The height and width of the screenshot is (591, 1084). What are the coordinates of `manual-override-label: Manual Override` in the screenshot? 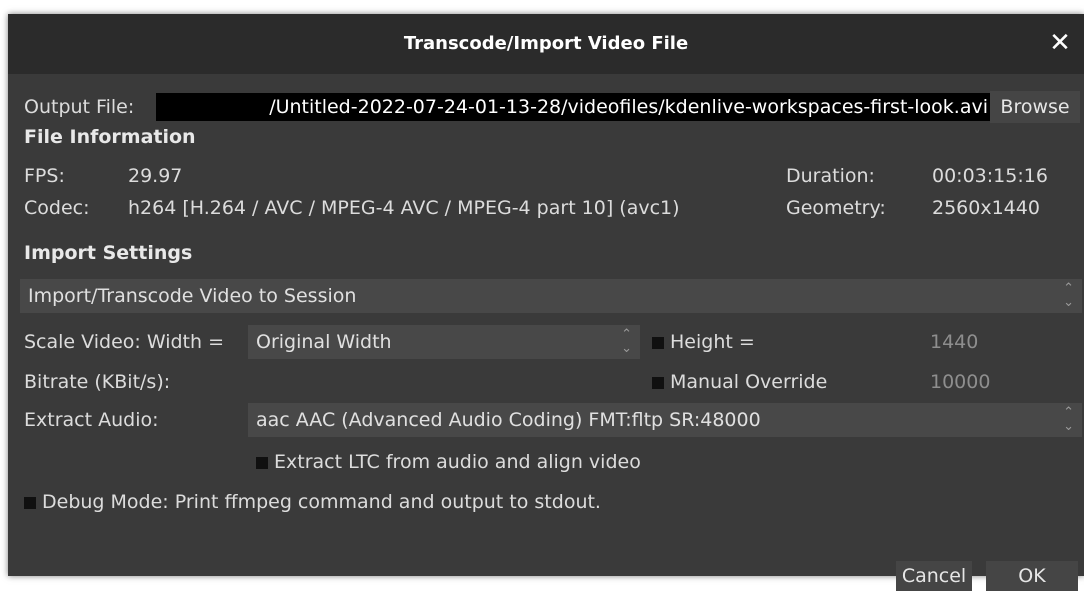 It's located at (749, 382).